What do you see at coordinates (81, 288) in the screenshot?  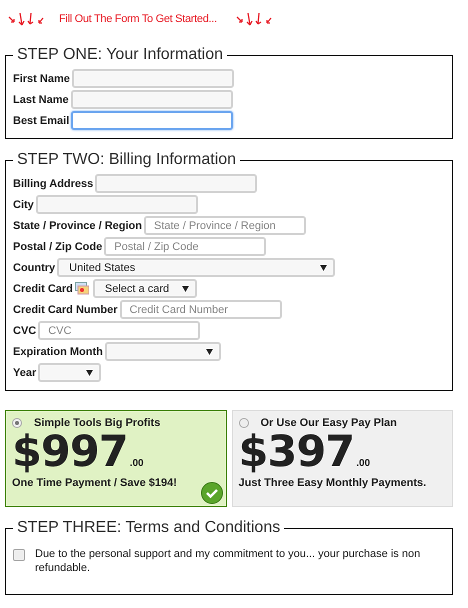 I see `credit-card-icon` at bounding box center [81, 288].